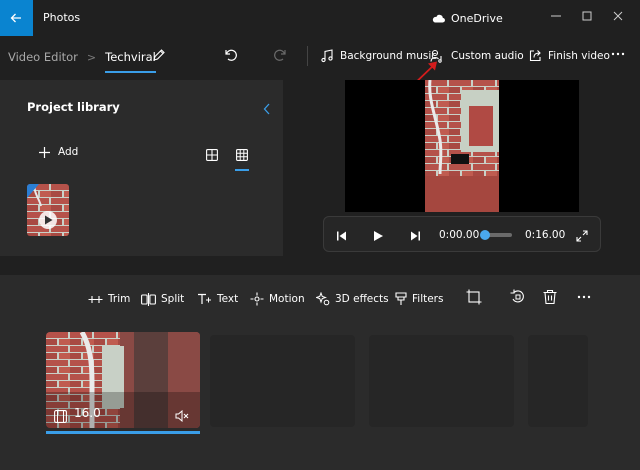 The image size is (640, 470). I want to click on minimize-icon, so click(556, 16).